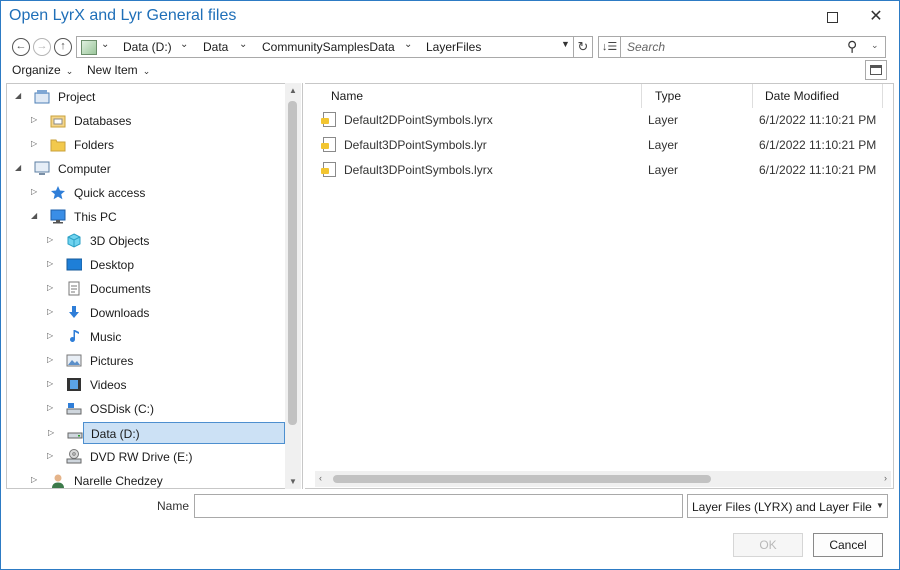  Describe the element at coordinates (418, 170) in the screenshot. I see `file-name-cell: Default3DPointSymbols.lyrx` at that location.